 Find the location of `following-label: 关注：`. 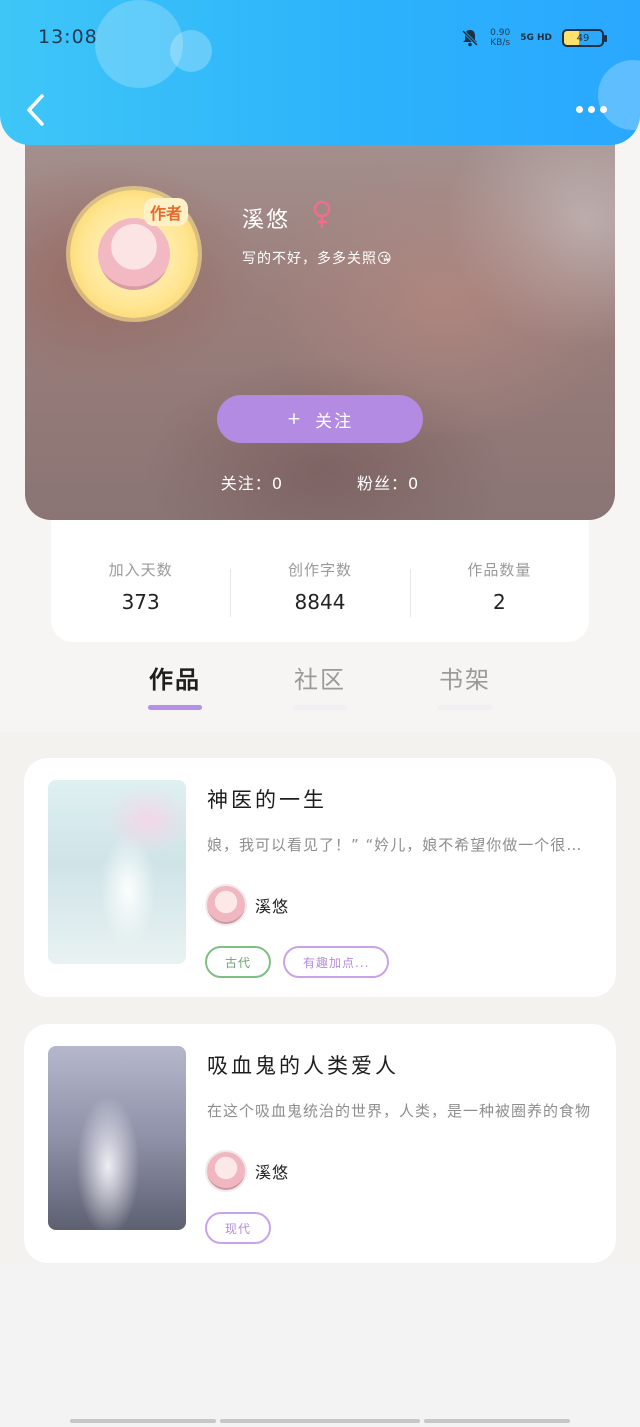

following-label: 关注： is located at coordinates (246, 483).